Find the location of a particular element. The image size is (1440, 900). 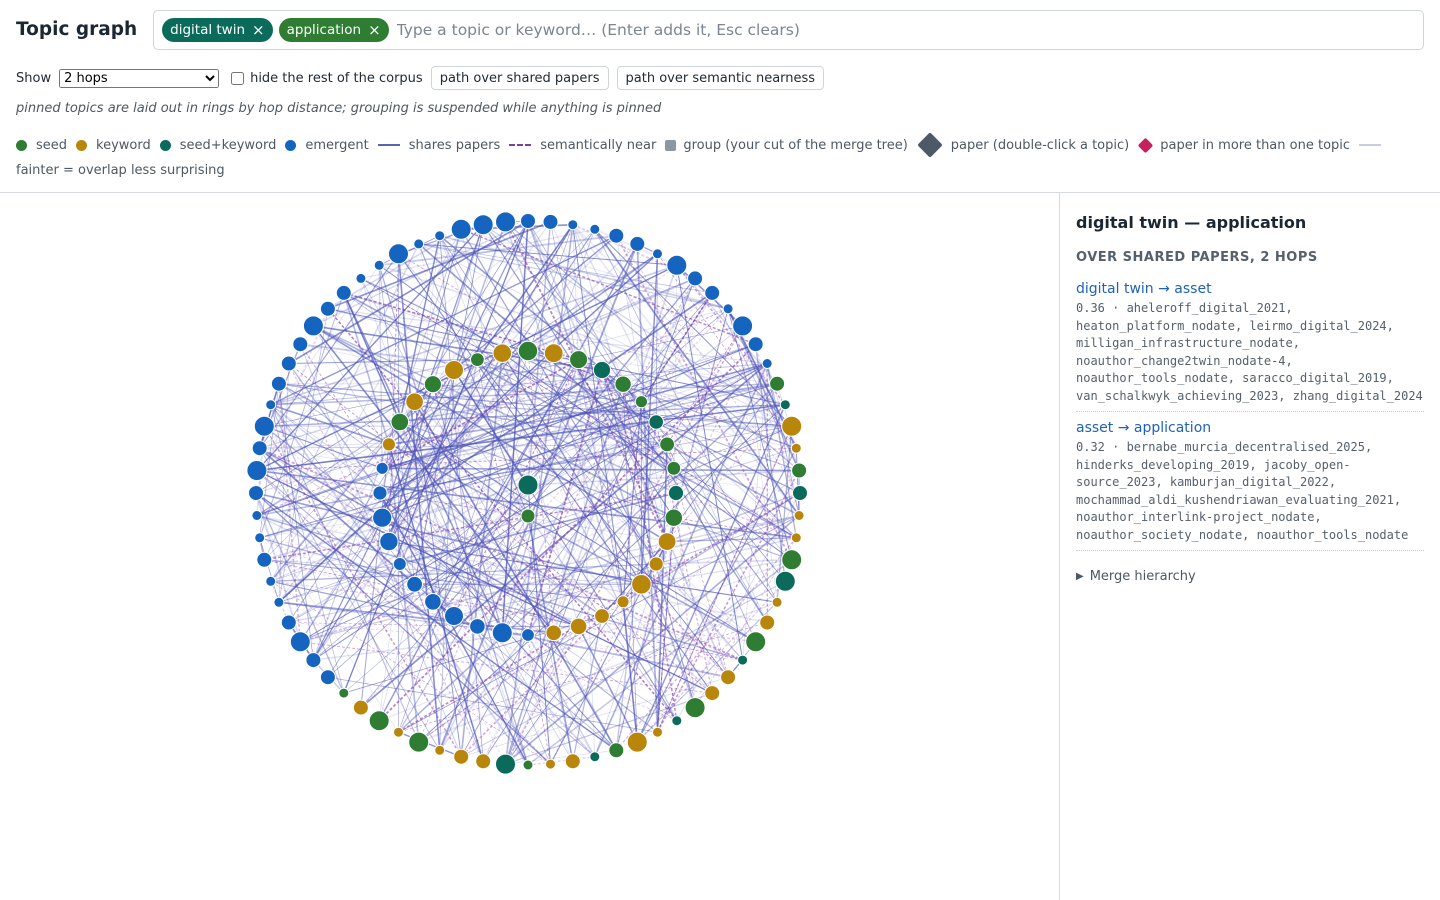

path-shared-papers-button: path over shared papers is located at coordinates (519, 78).